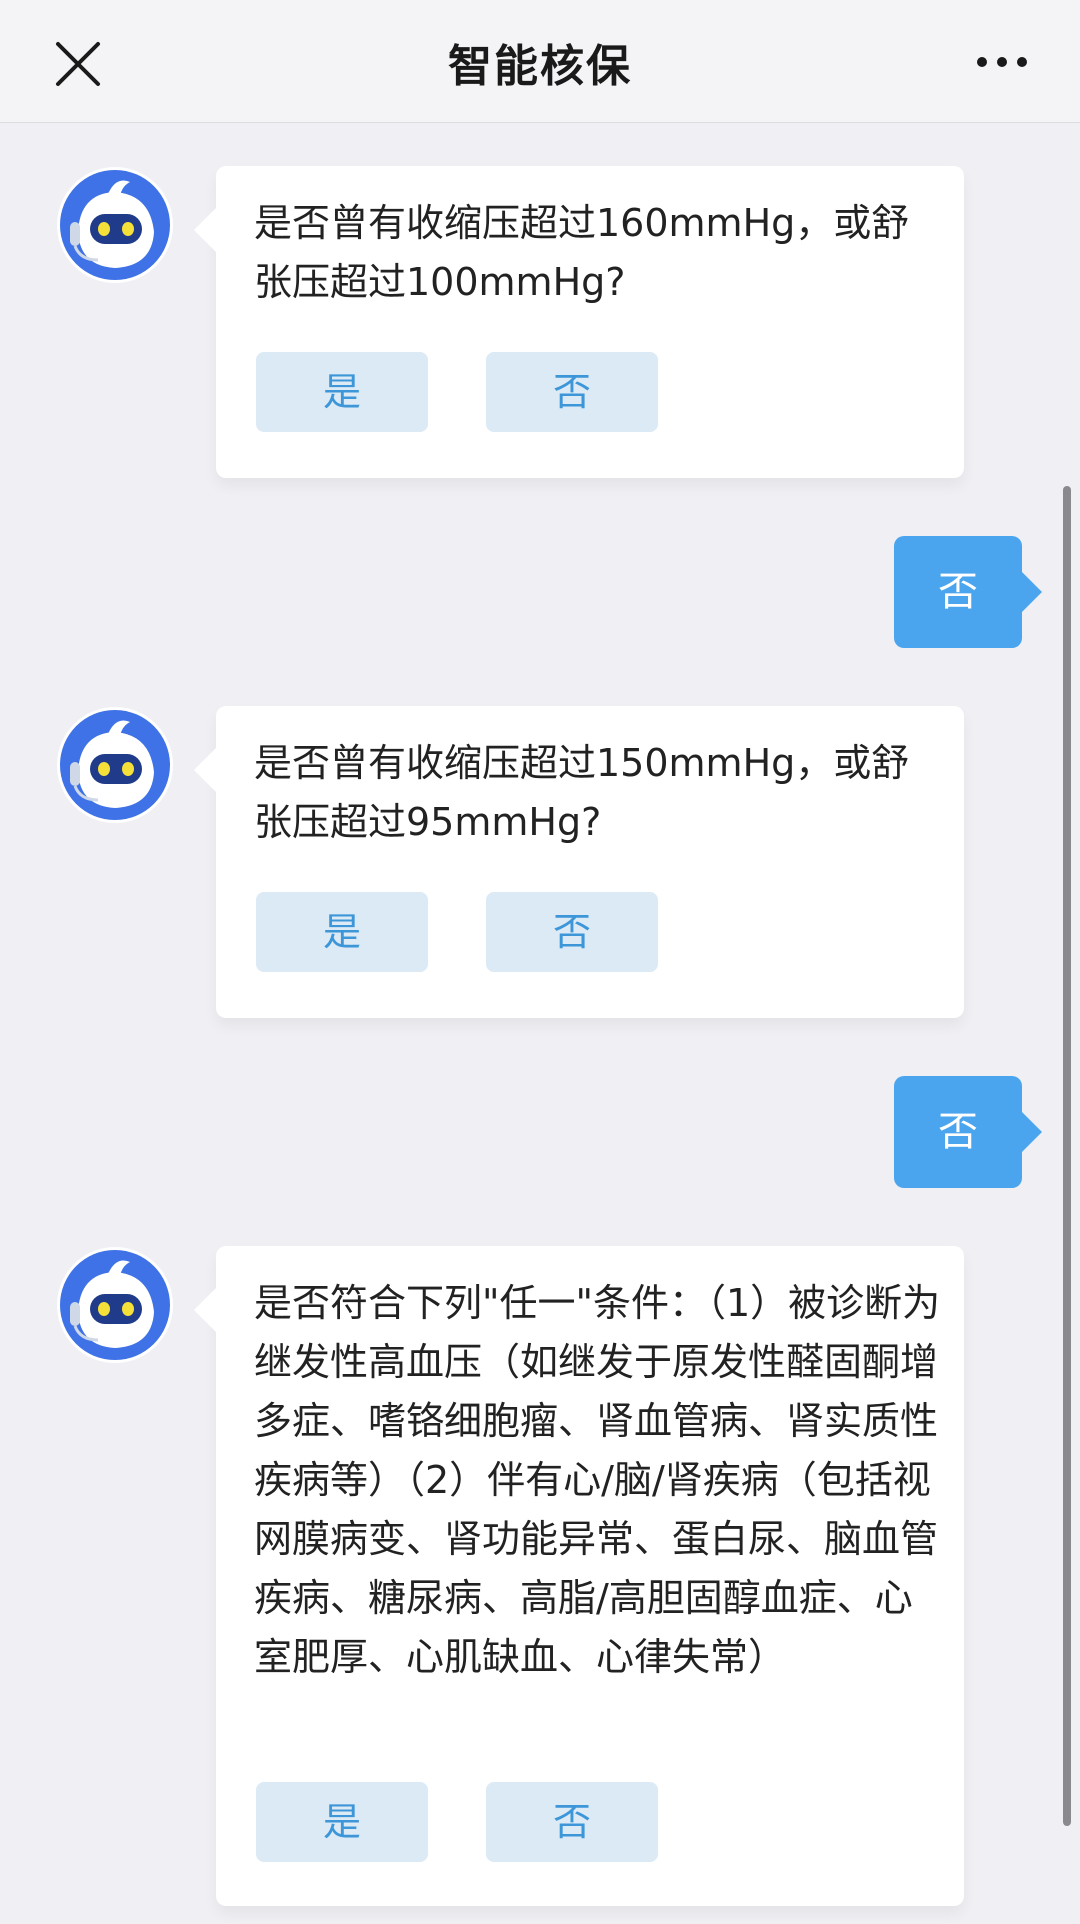  I want to click on bot-message-bubble: 是否曾有收缩压超过150mmHg，或舒张压超过95mmHg? 是 否, so click(579, 862).